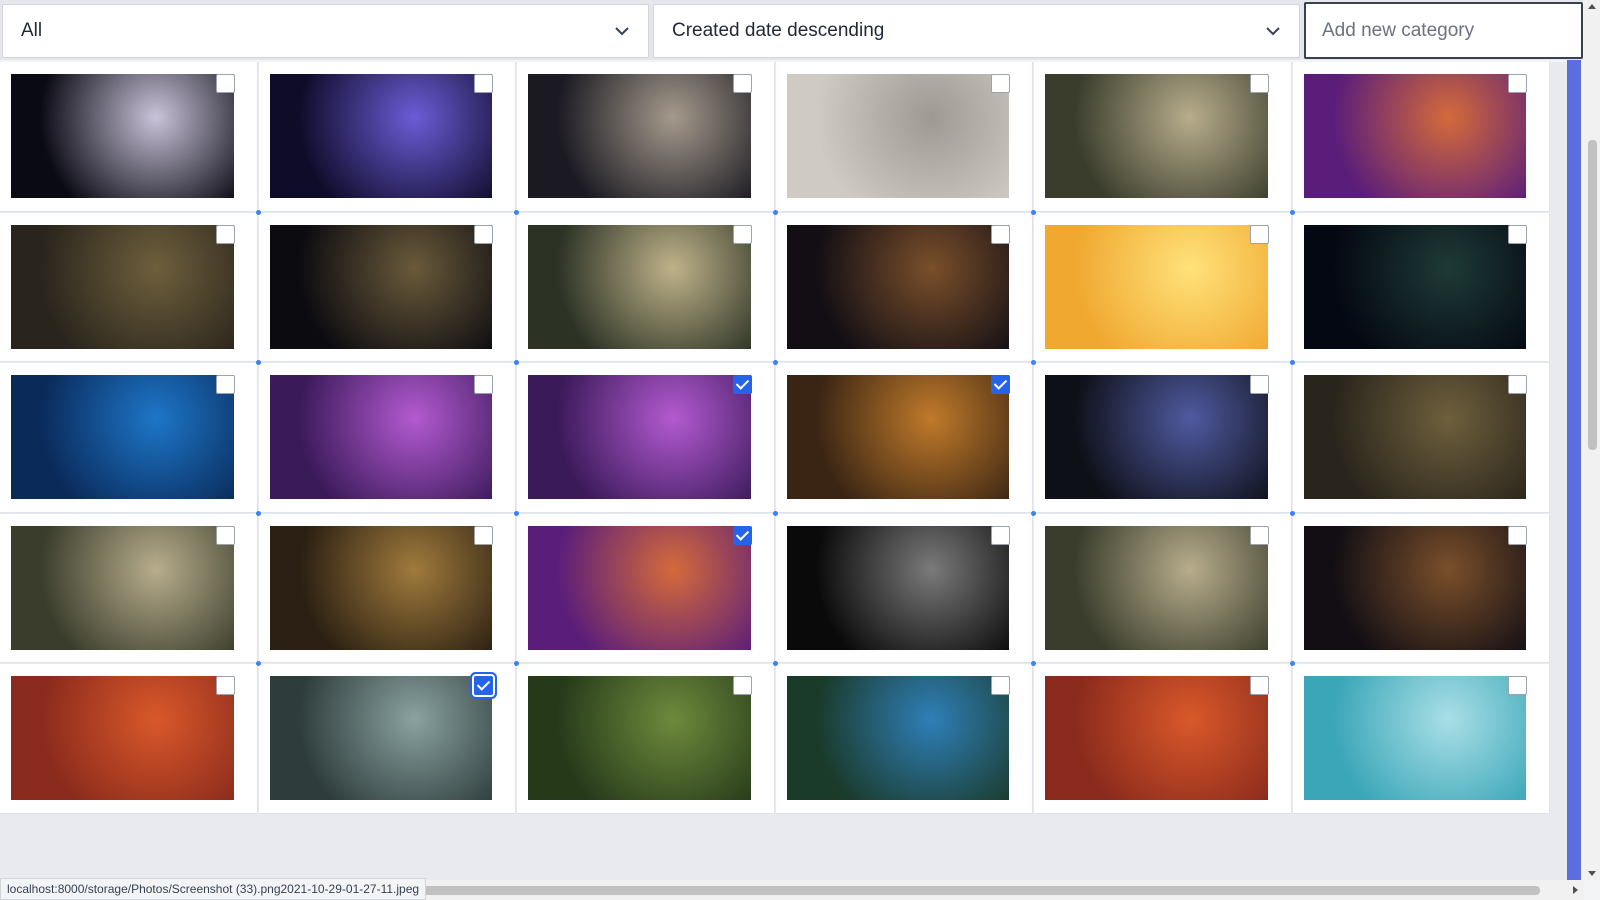  Describe the element at coordinates (1592, 6) in the screenshot. I see `scroll-up-icon` at that location.